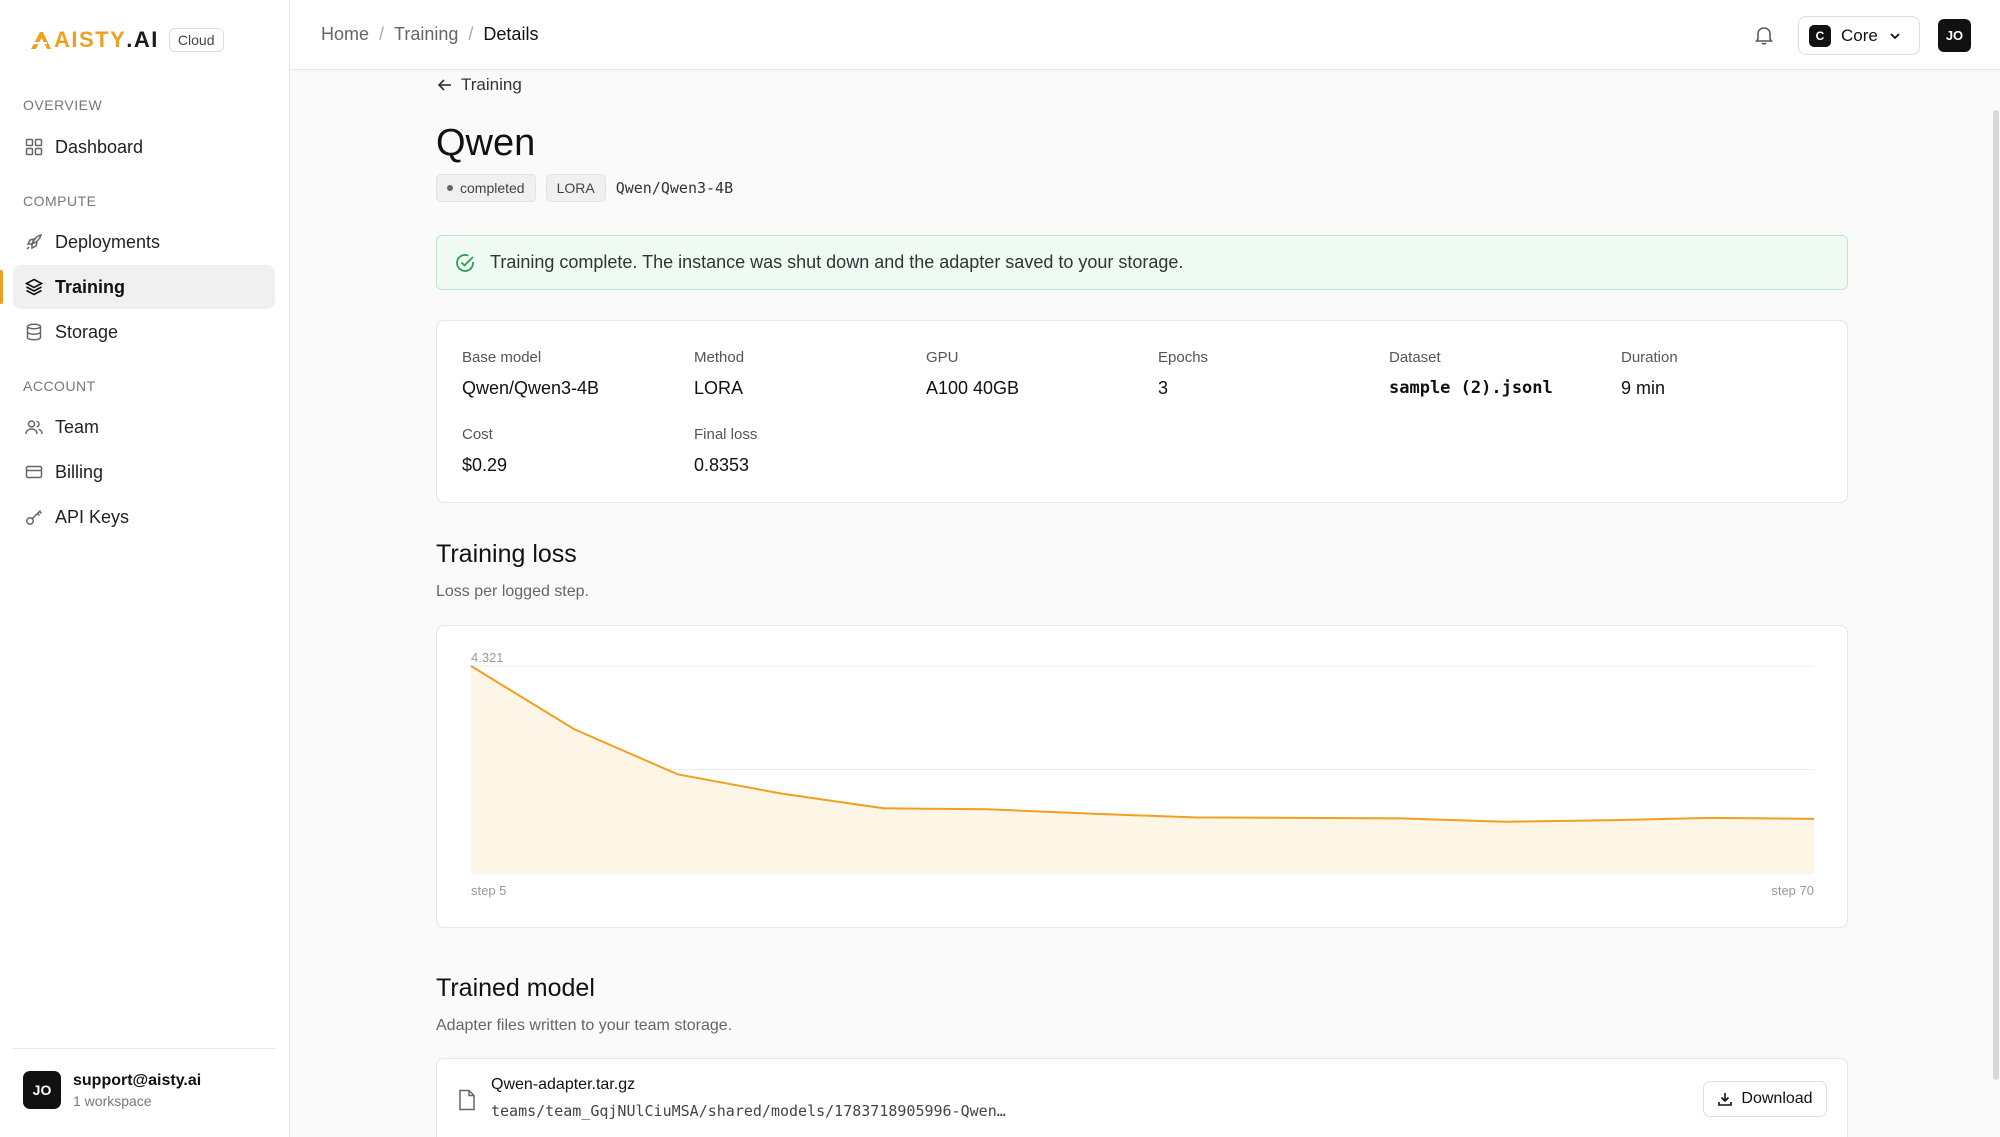 Image resolution: width=2000 pixels, height=1137 pixels. What do you see at coordinates (515, 988) in the screenshot?
I see `model-section-title: Trained model` at bounding box center [515, 988].